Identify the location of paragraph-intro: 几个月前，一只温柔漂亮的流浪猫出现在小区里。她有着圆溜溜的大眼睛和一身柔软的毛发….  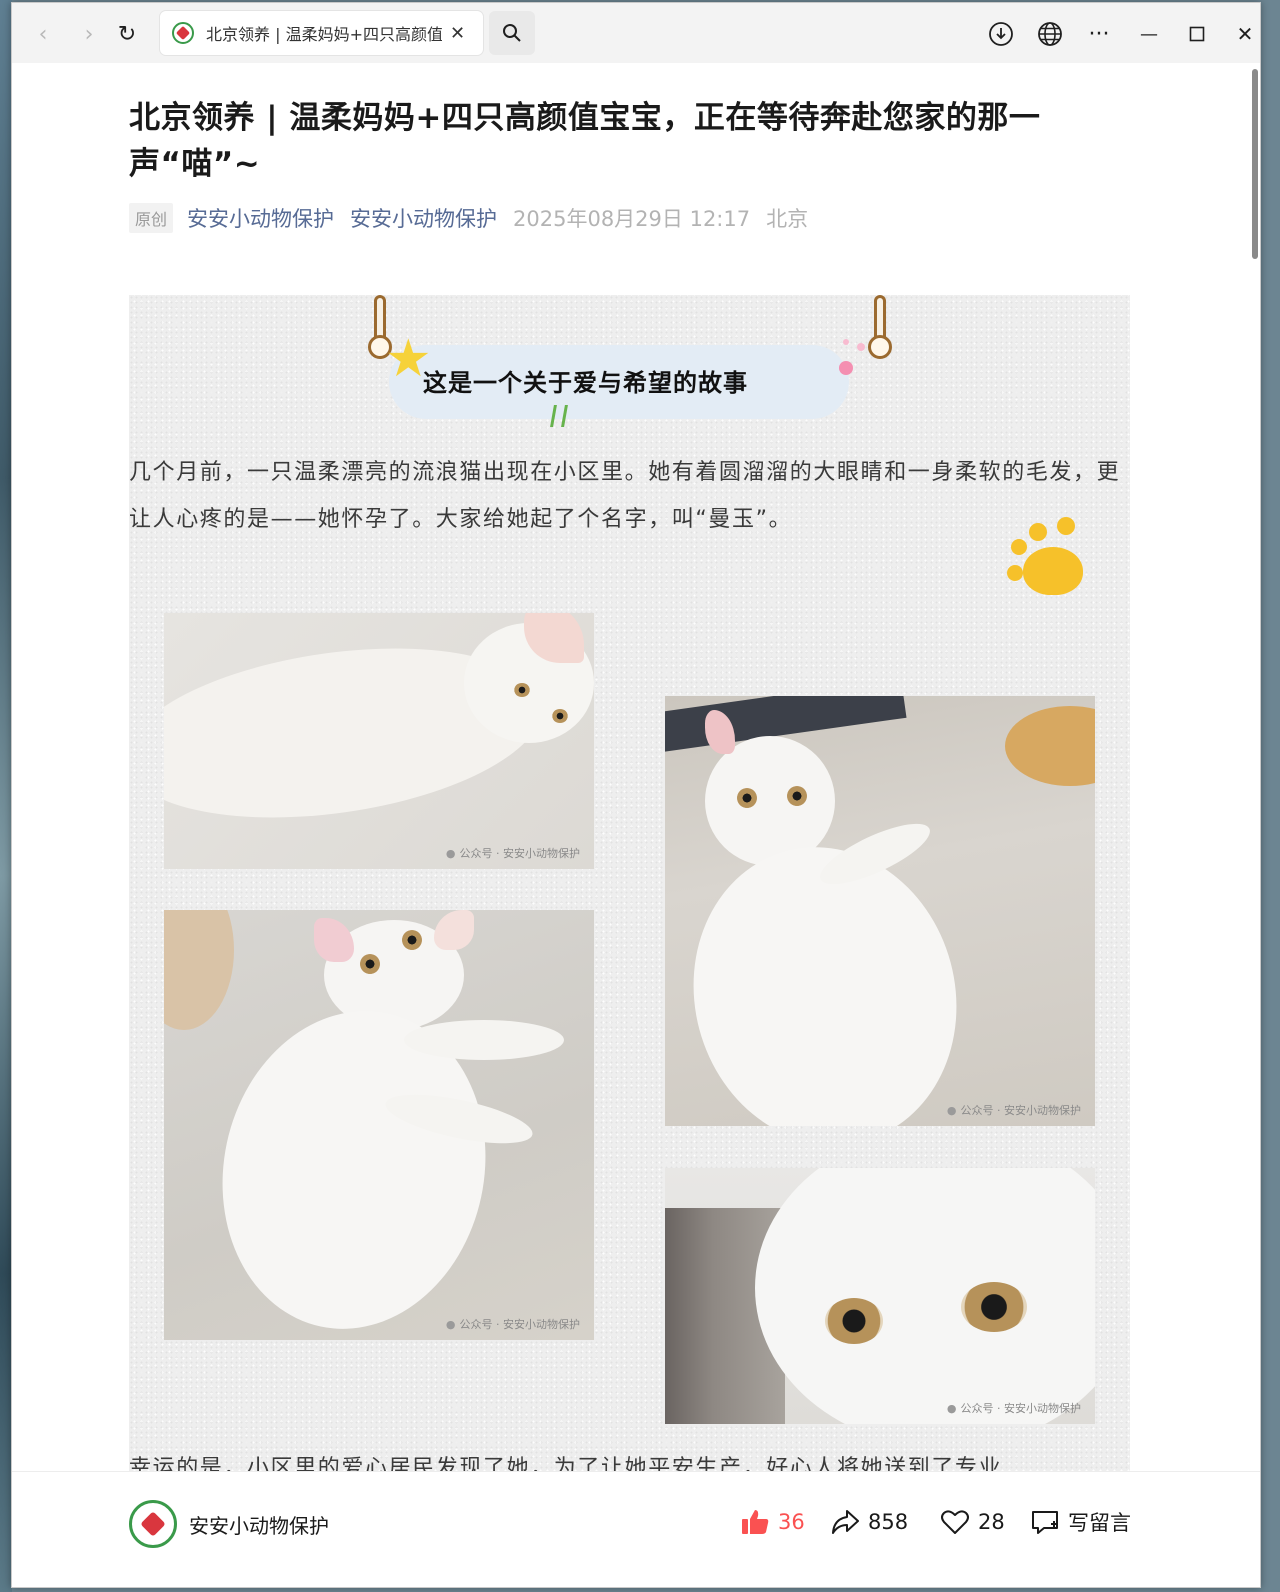
(625, 496).